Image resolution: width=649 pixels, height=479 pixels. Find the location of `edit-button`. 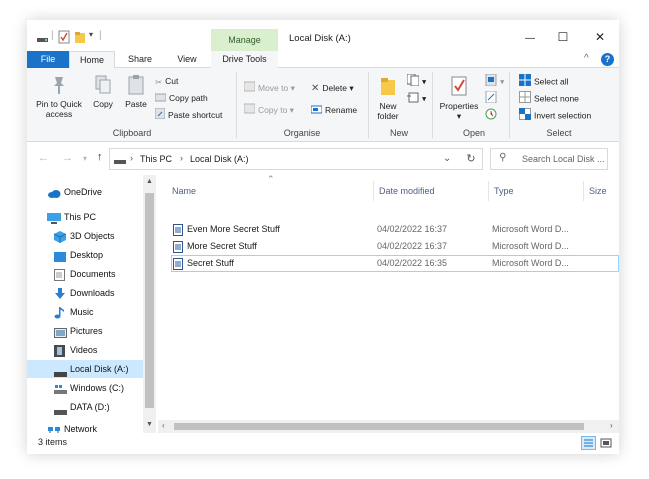

edit-button is located at coordinates (492, 97).